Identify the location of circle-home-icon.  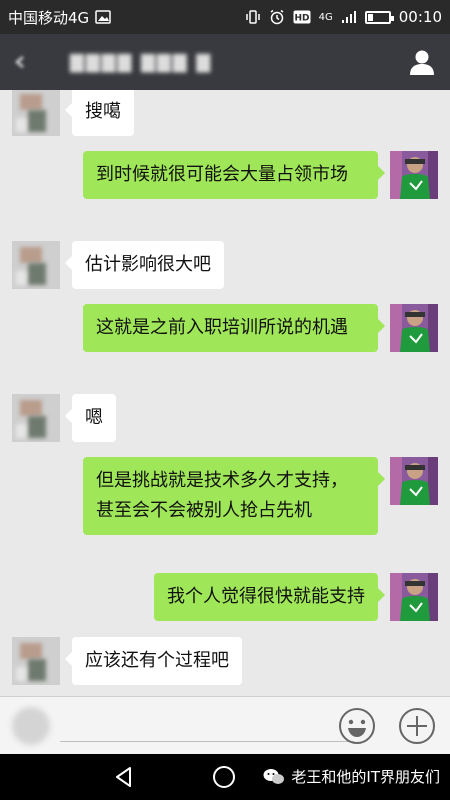
(224, 777).